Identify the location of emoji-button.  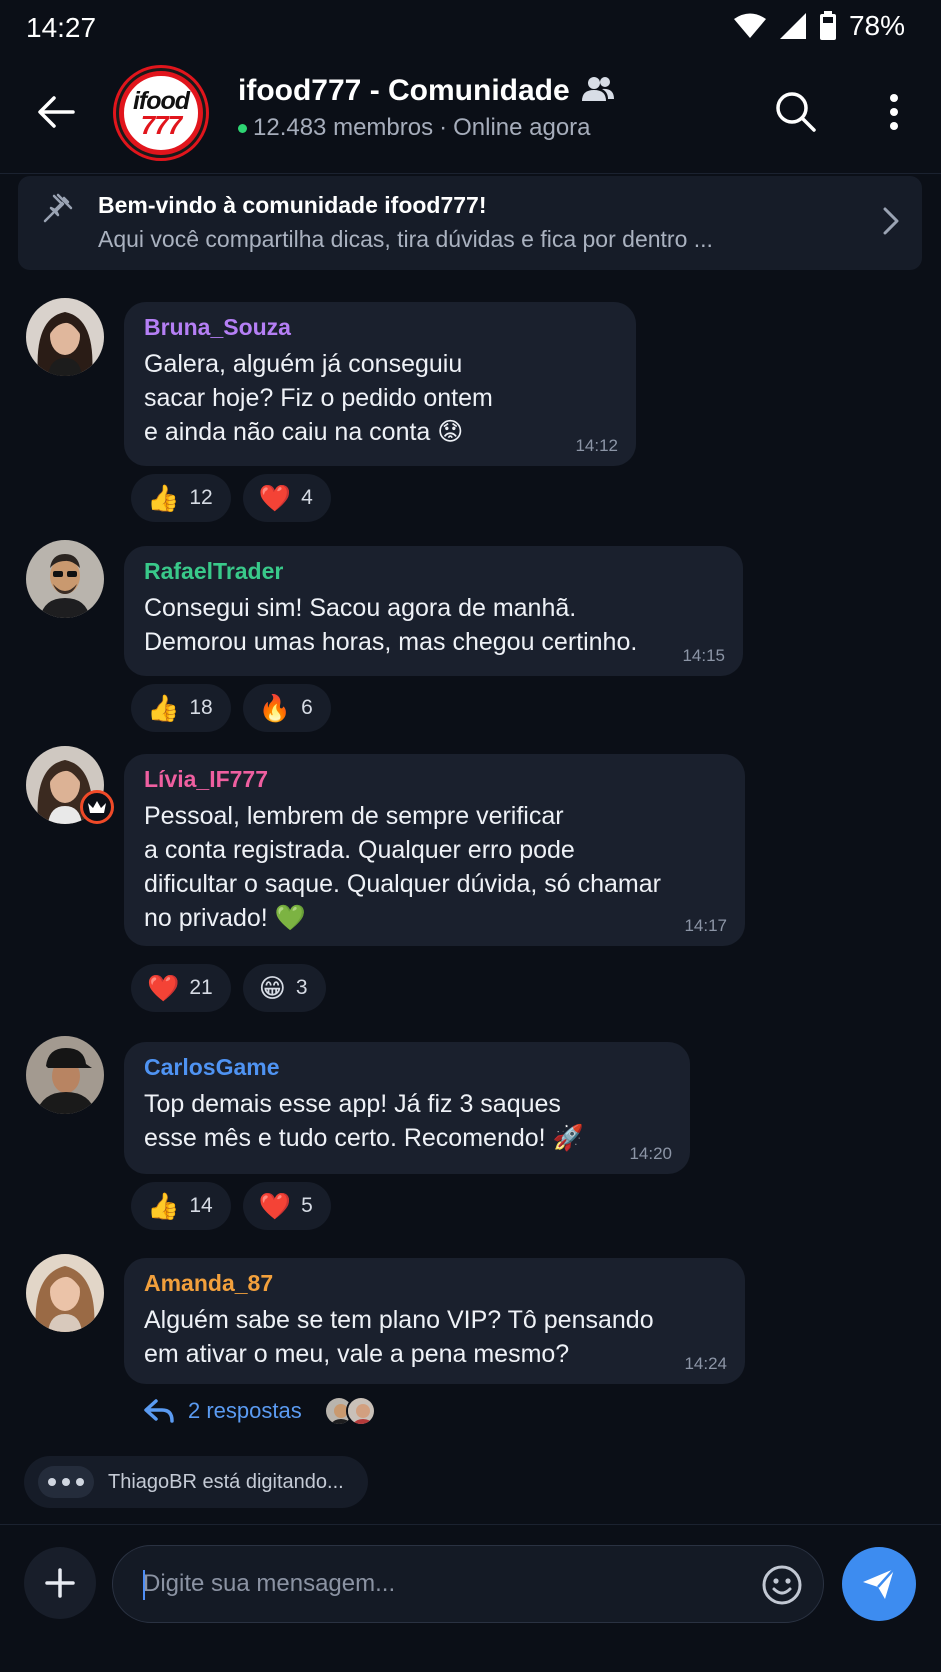
(782, 1585).